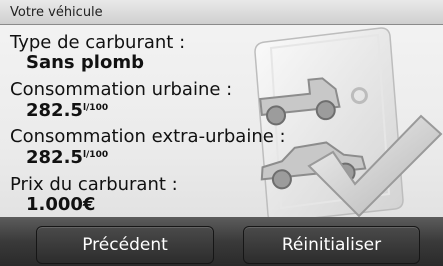 The height and width of the screenshot is (266, 443). What do you see at coordinates (125, 245) in the screenshot?
I see `previous-button: Précédent` at bounding box center [125, 245].